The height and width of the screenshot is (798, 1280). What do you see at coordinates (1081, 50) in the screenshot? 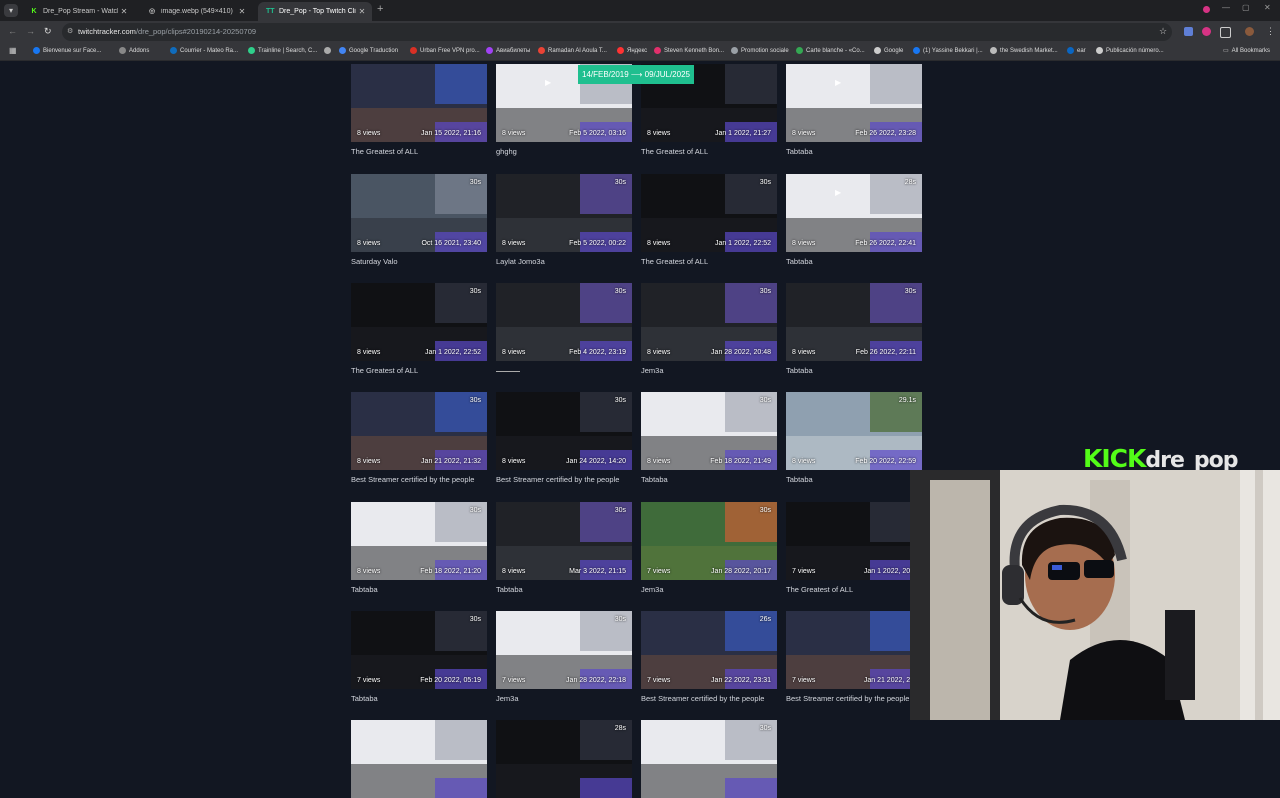
I see `bookmark-label: ear` at bounding box center [1081, 50].